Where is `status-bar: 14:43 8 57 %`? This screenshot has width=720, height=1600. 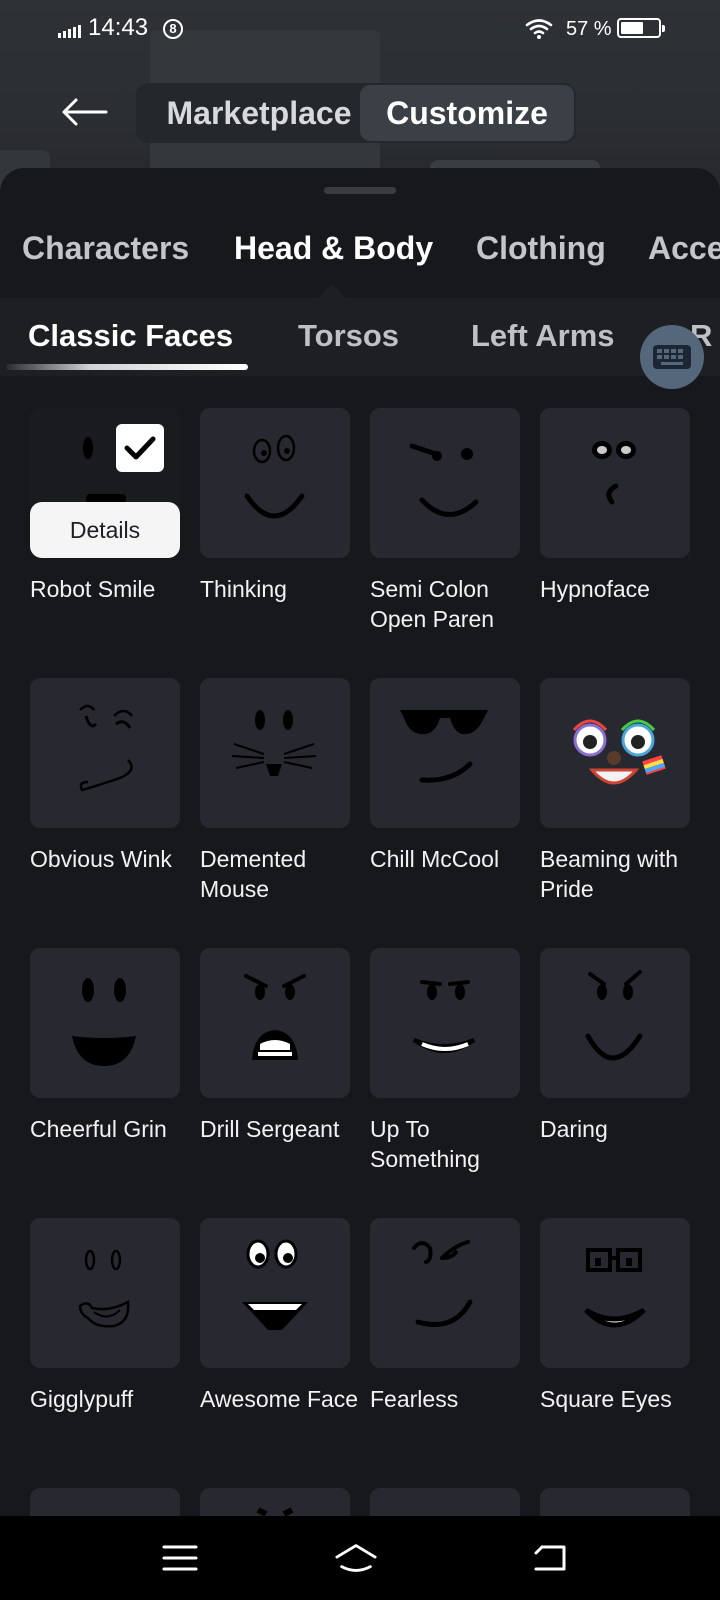
status-bar: 14:43 8 57 % is located at coordinates (360, 29).